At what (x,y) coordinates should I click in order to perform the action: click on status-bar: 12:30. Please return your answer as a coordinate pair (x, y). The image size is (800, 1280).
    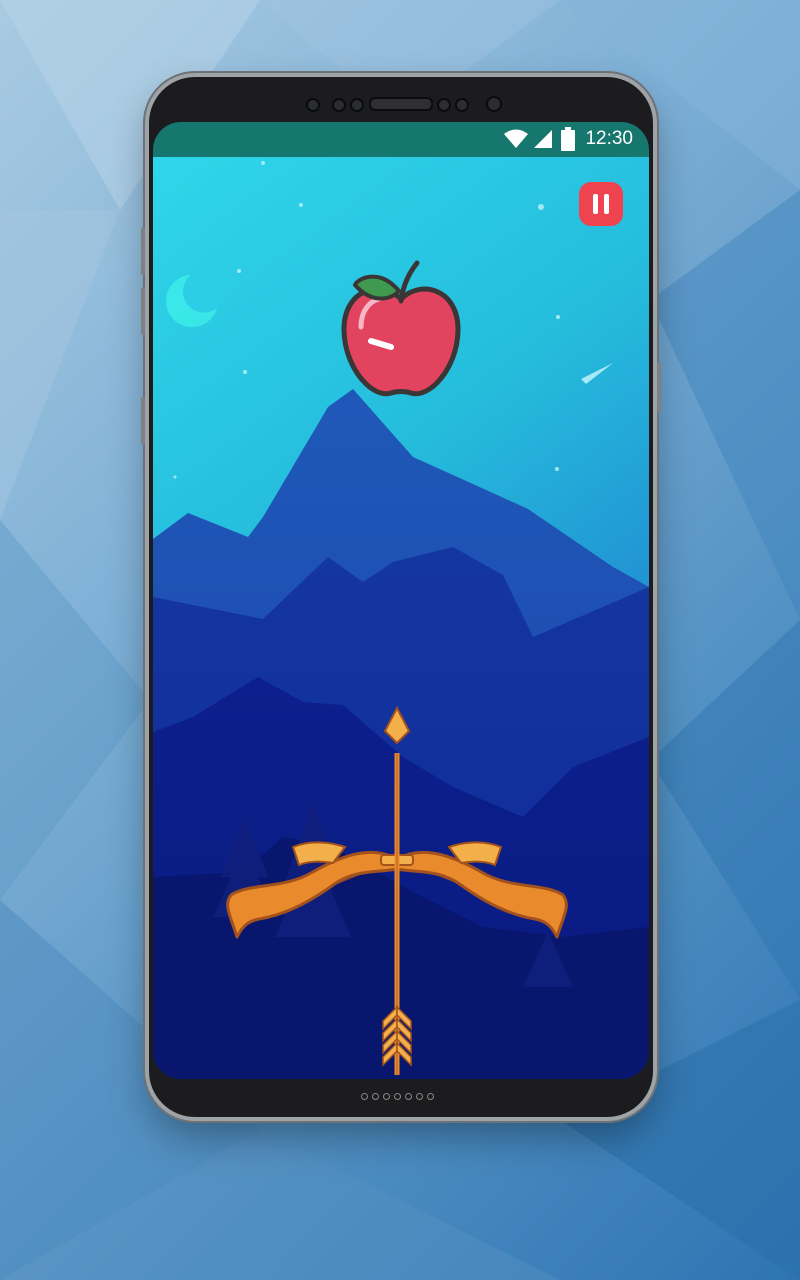
    Looking at the image, I should click on (401, 139).